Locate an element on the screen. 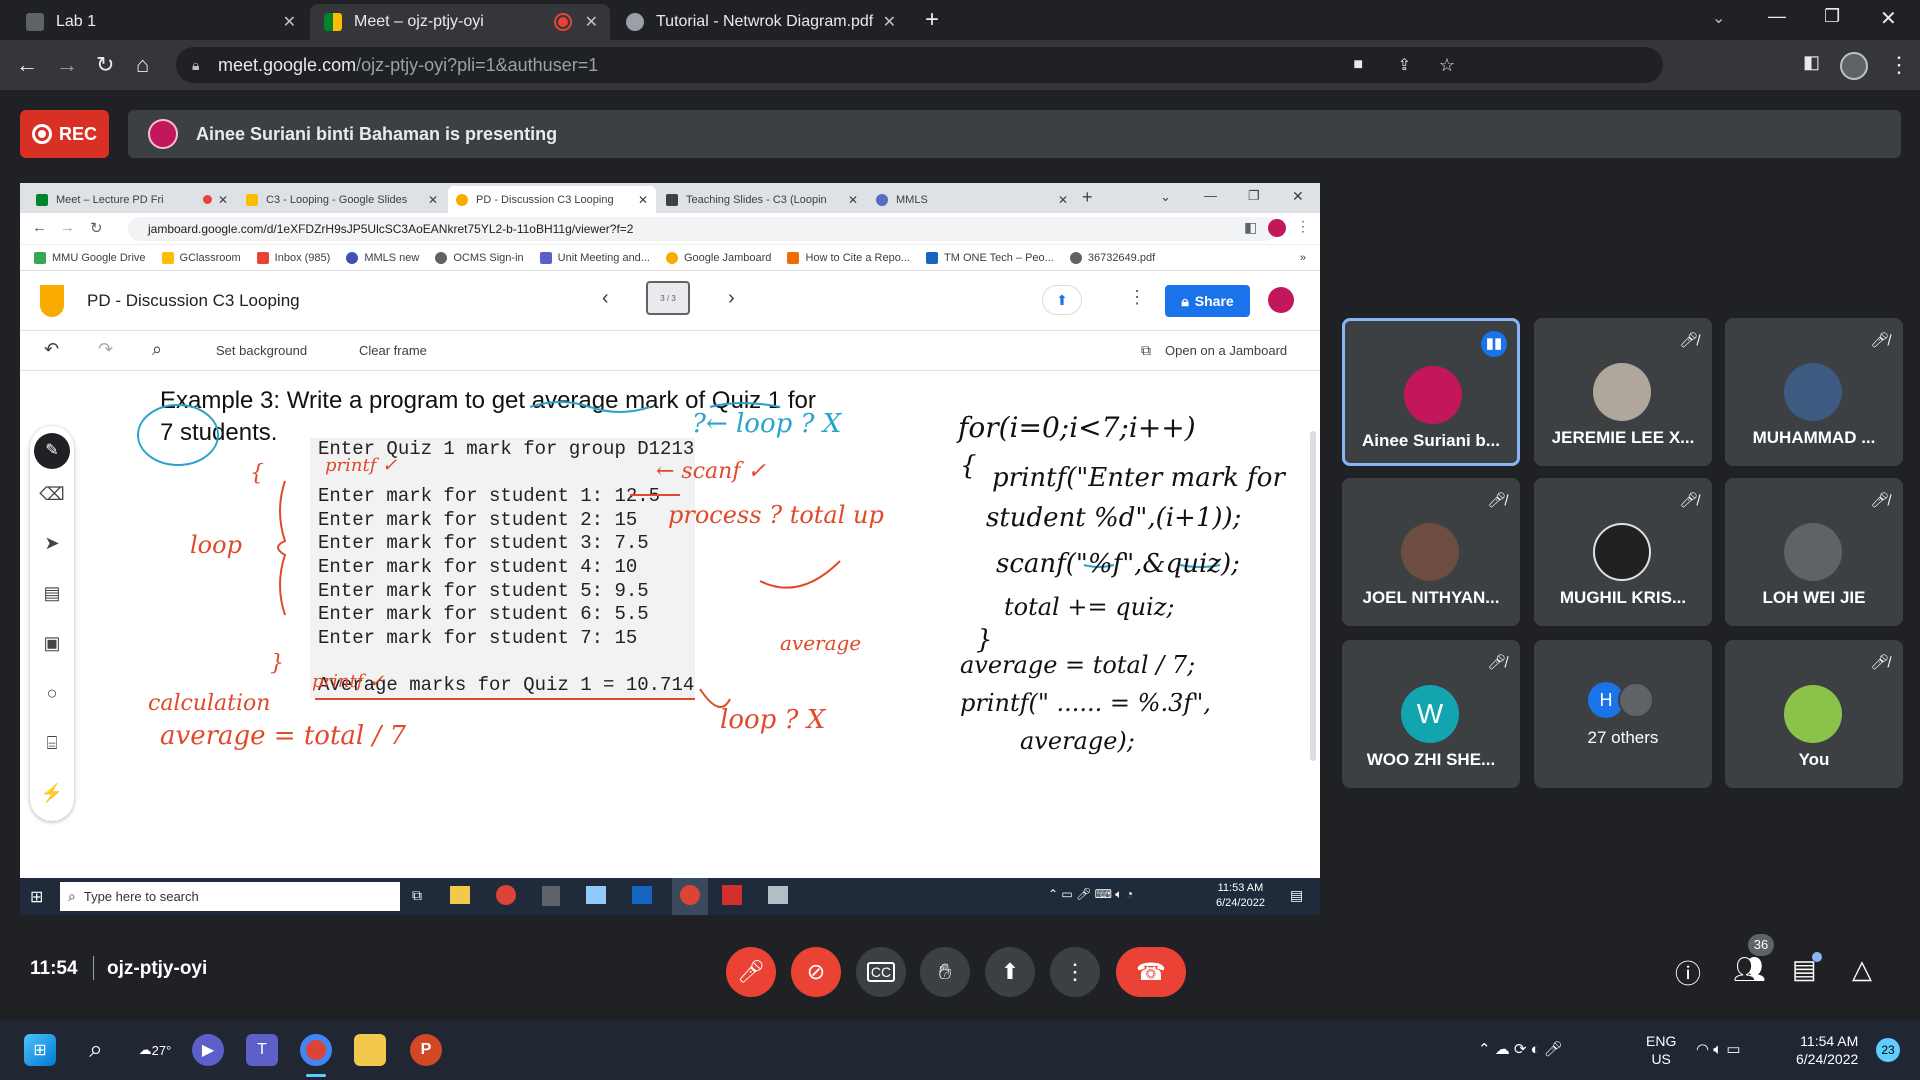 The height and width of the screenshot is (1080, 1920). rec-badge: REC is located at coordinates (64, 134).